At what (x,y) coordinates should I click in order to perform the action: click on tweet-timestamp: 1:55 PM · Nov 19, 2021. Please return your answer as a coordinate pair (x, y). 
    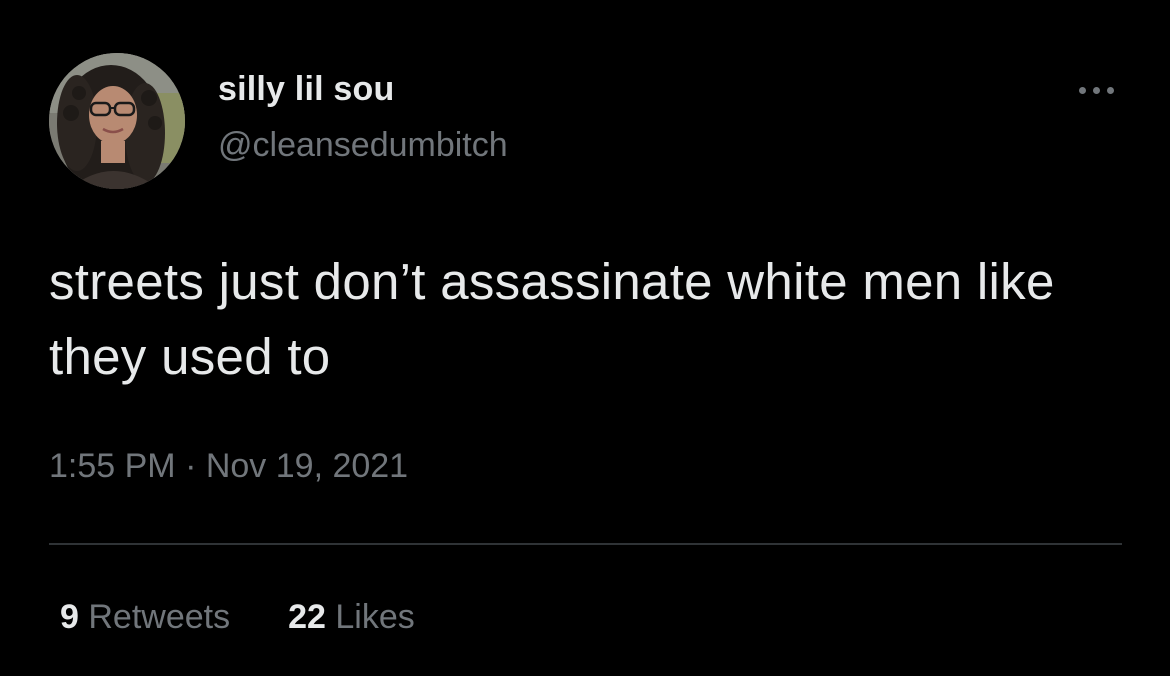
    Looking at the image, I should click on (228, 466).